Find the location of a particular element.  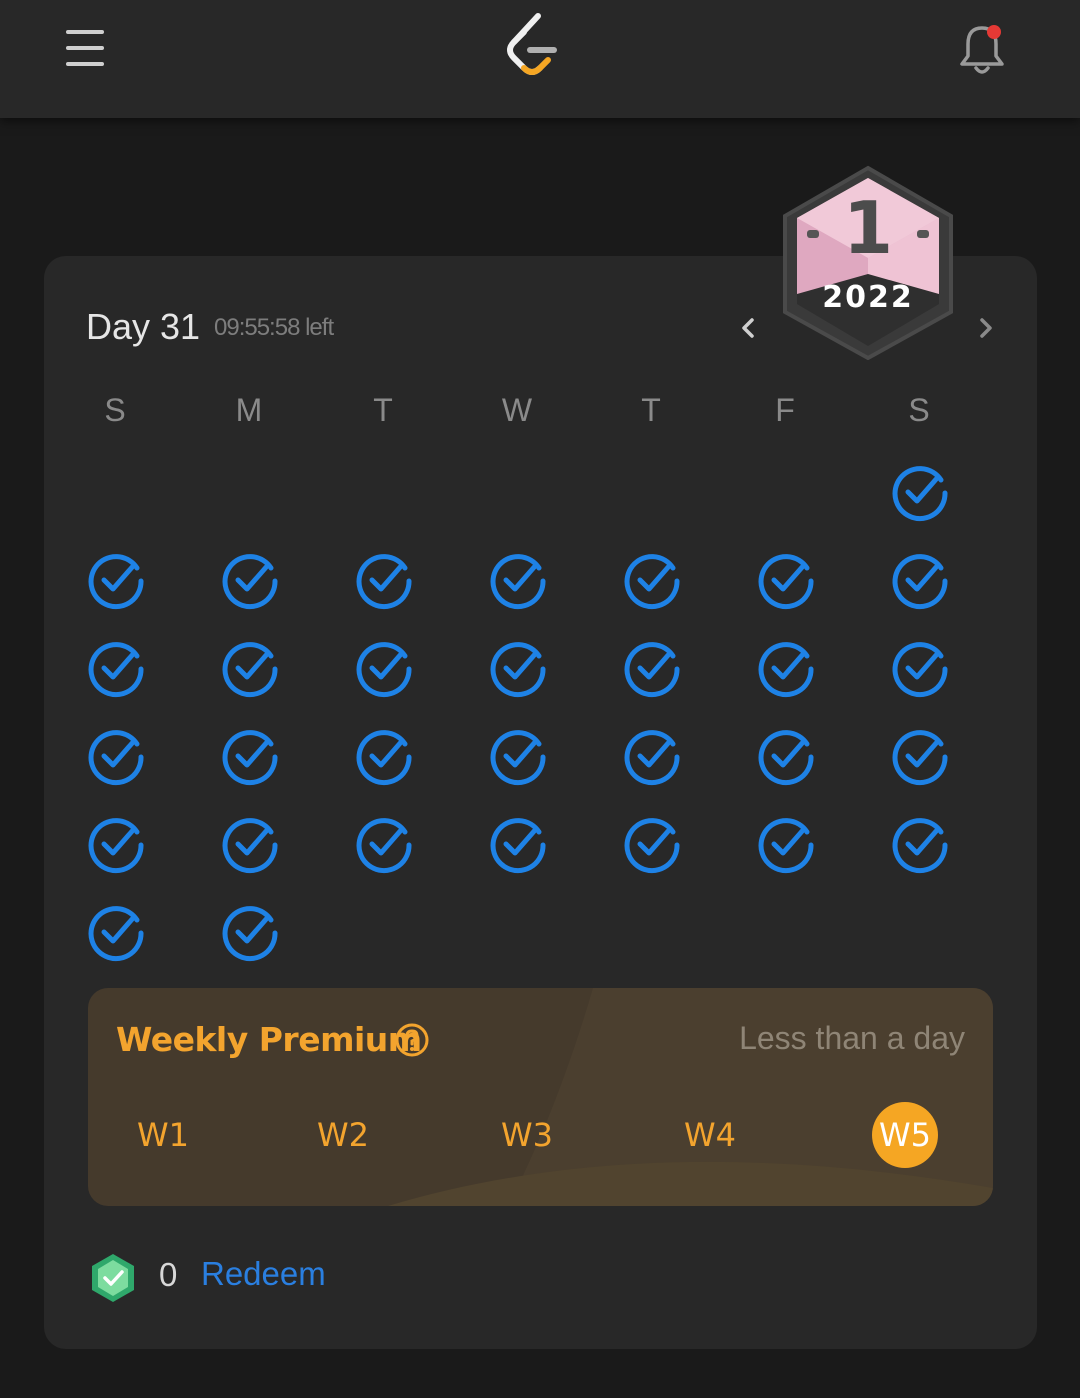

leetcoin-shield-icon is located at coordinates (113, 1278).